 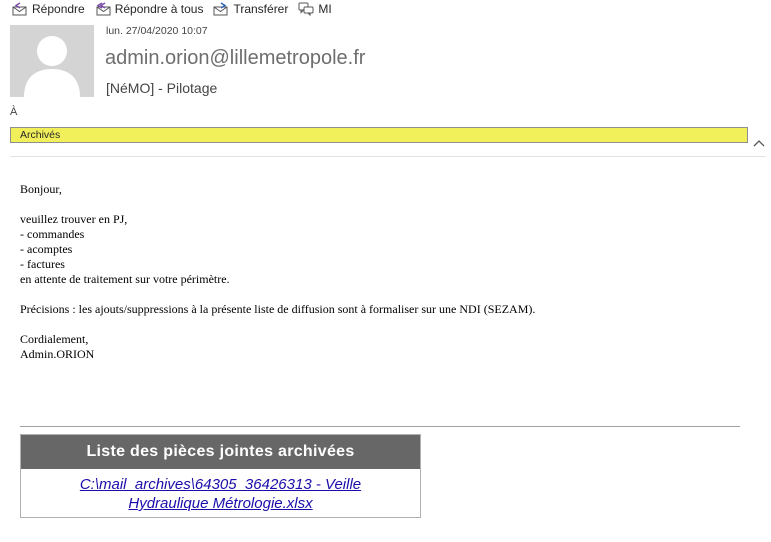 What do you see at coordinates (14, 112) in the screenshot?
I see `to-label: À` at bounding box center [14, 112].